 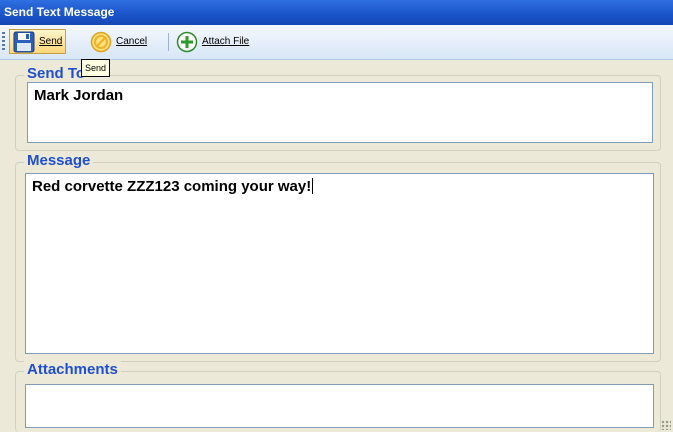 What do you see at coordinates (59, 160) in the screenshot?
I see `message-label: Message` at bounding box center [59, 160].